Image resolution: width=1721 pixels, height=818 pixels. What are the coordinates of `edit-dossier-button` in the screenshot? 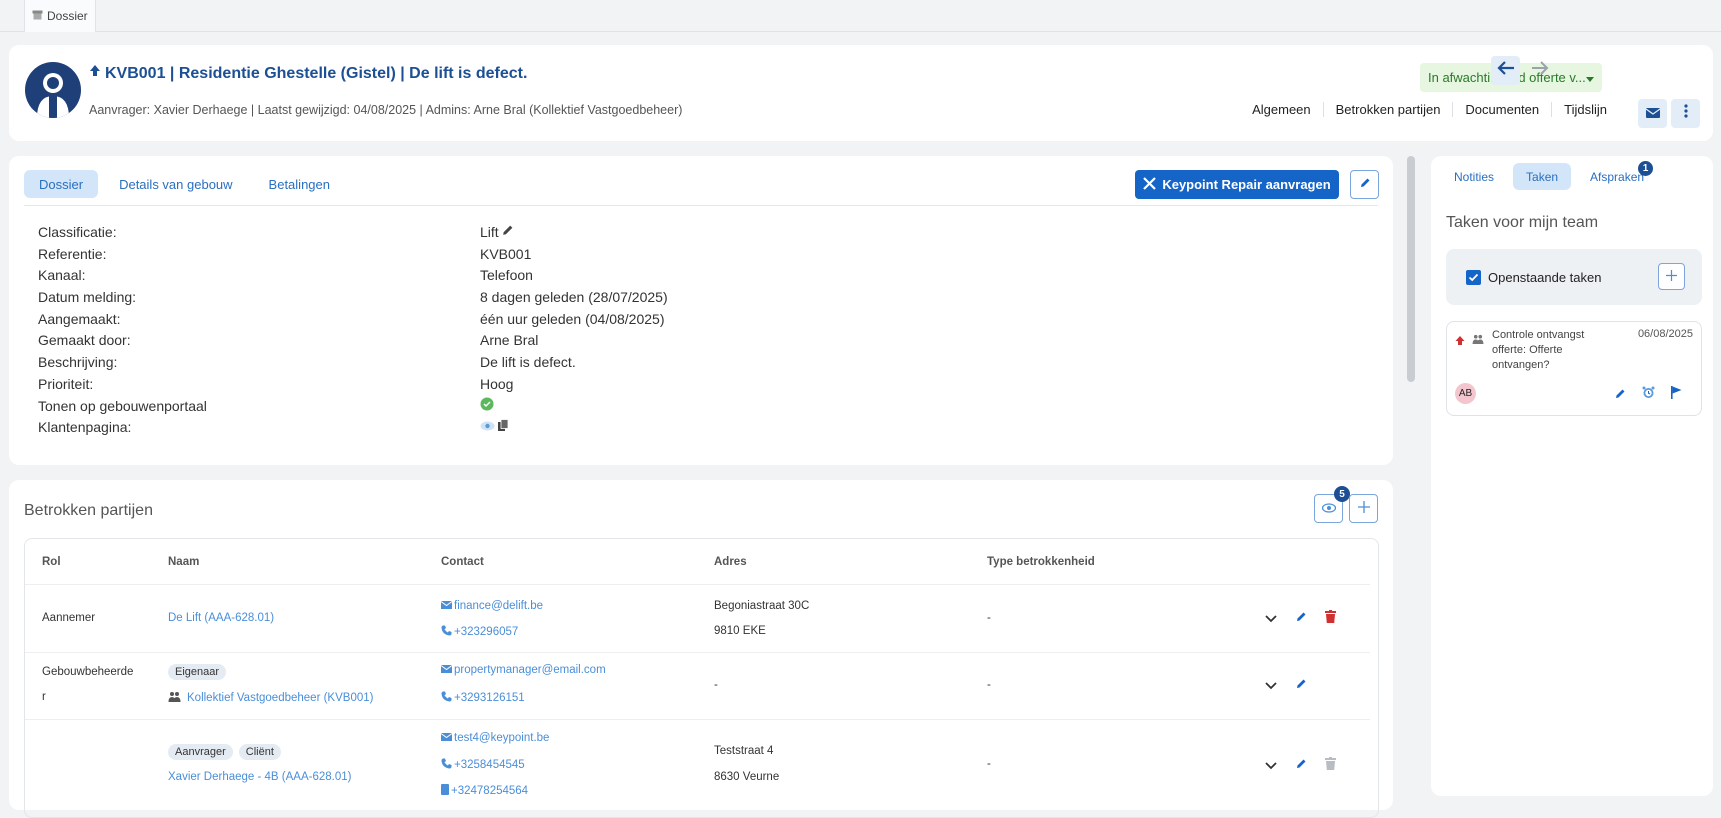 It's located at (1364, 184).